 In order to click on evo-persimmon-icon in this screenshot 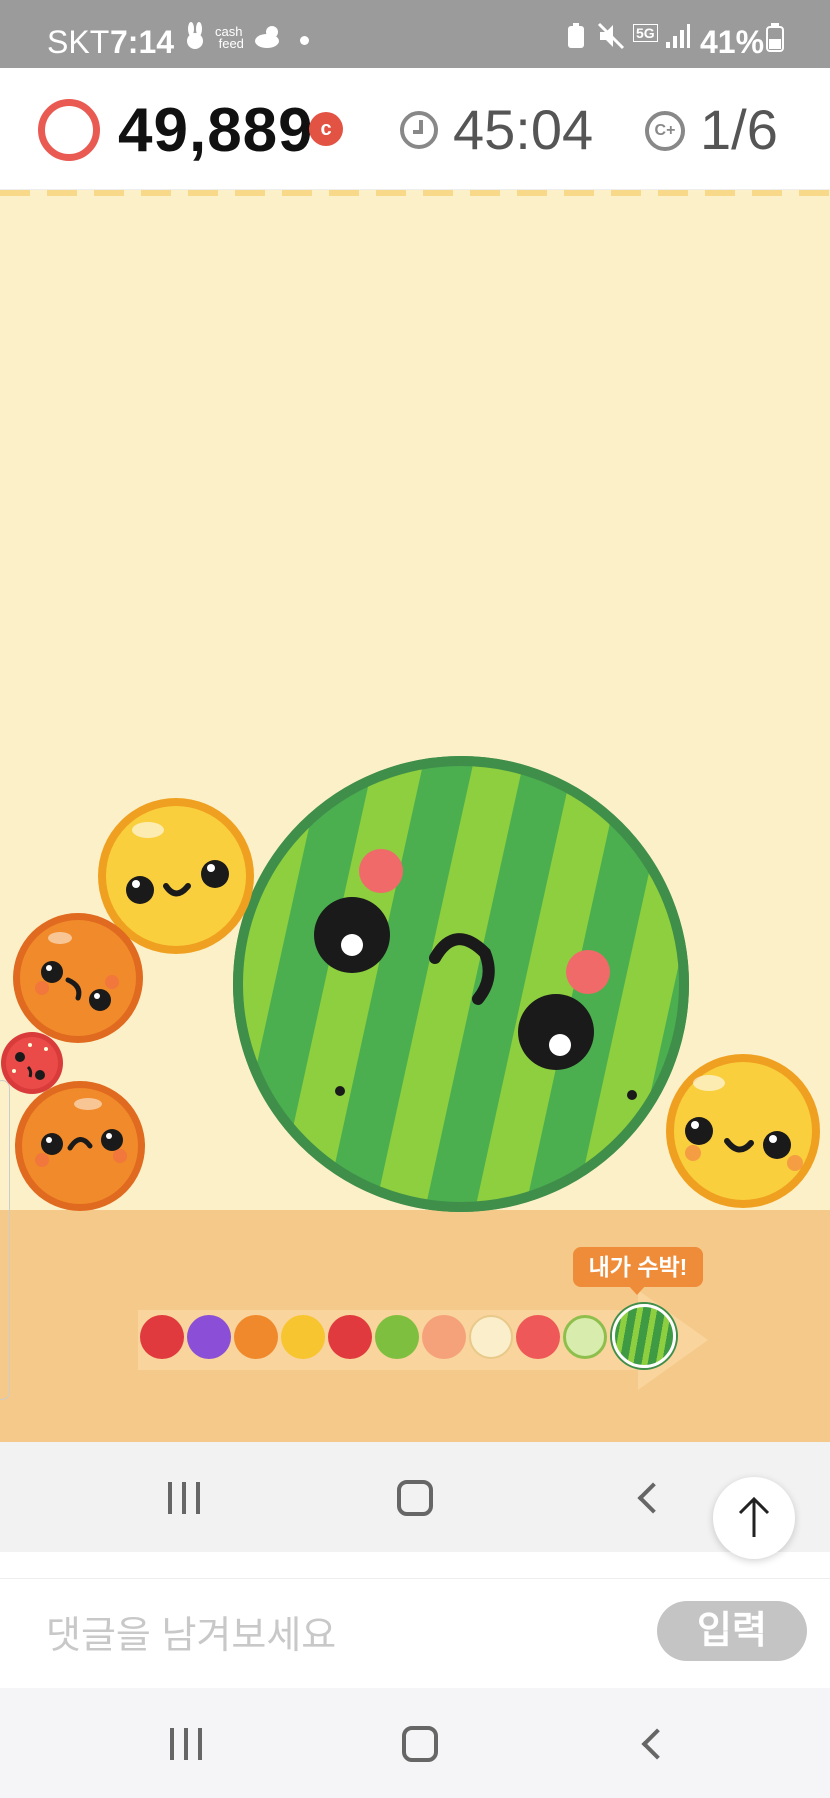, I will do `click(303, 1337)`.